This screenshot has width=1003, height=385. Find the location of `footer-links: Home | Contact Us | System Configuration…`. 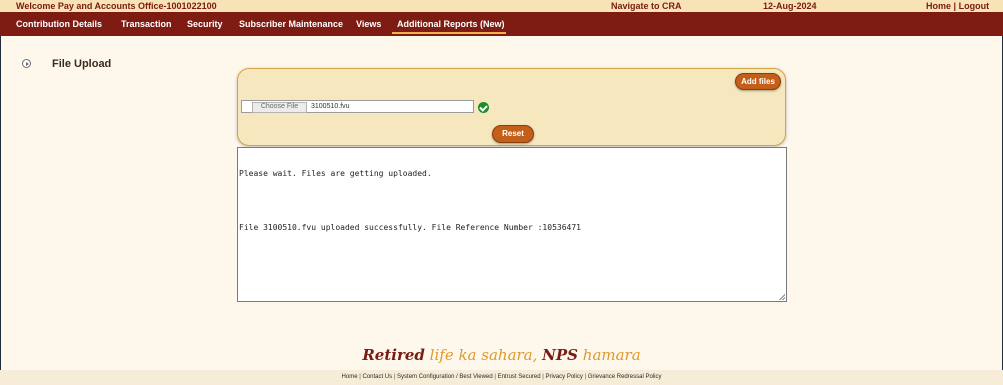

footer-links: Home | Contact Us | System Configuration… is located at coordinates (501, 377).